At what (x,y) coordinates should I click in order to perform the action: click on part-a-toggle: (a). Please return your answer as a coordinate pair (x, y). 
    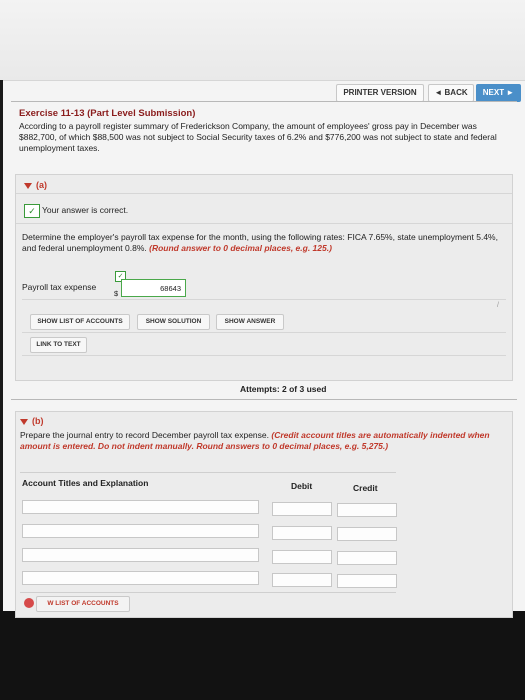
    Looking at the image, I should click on (35, 185).